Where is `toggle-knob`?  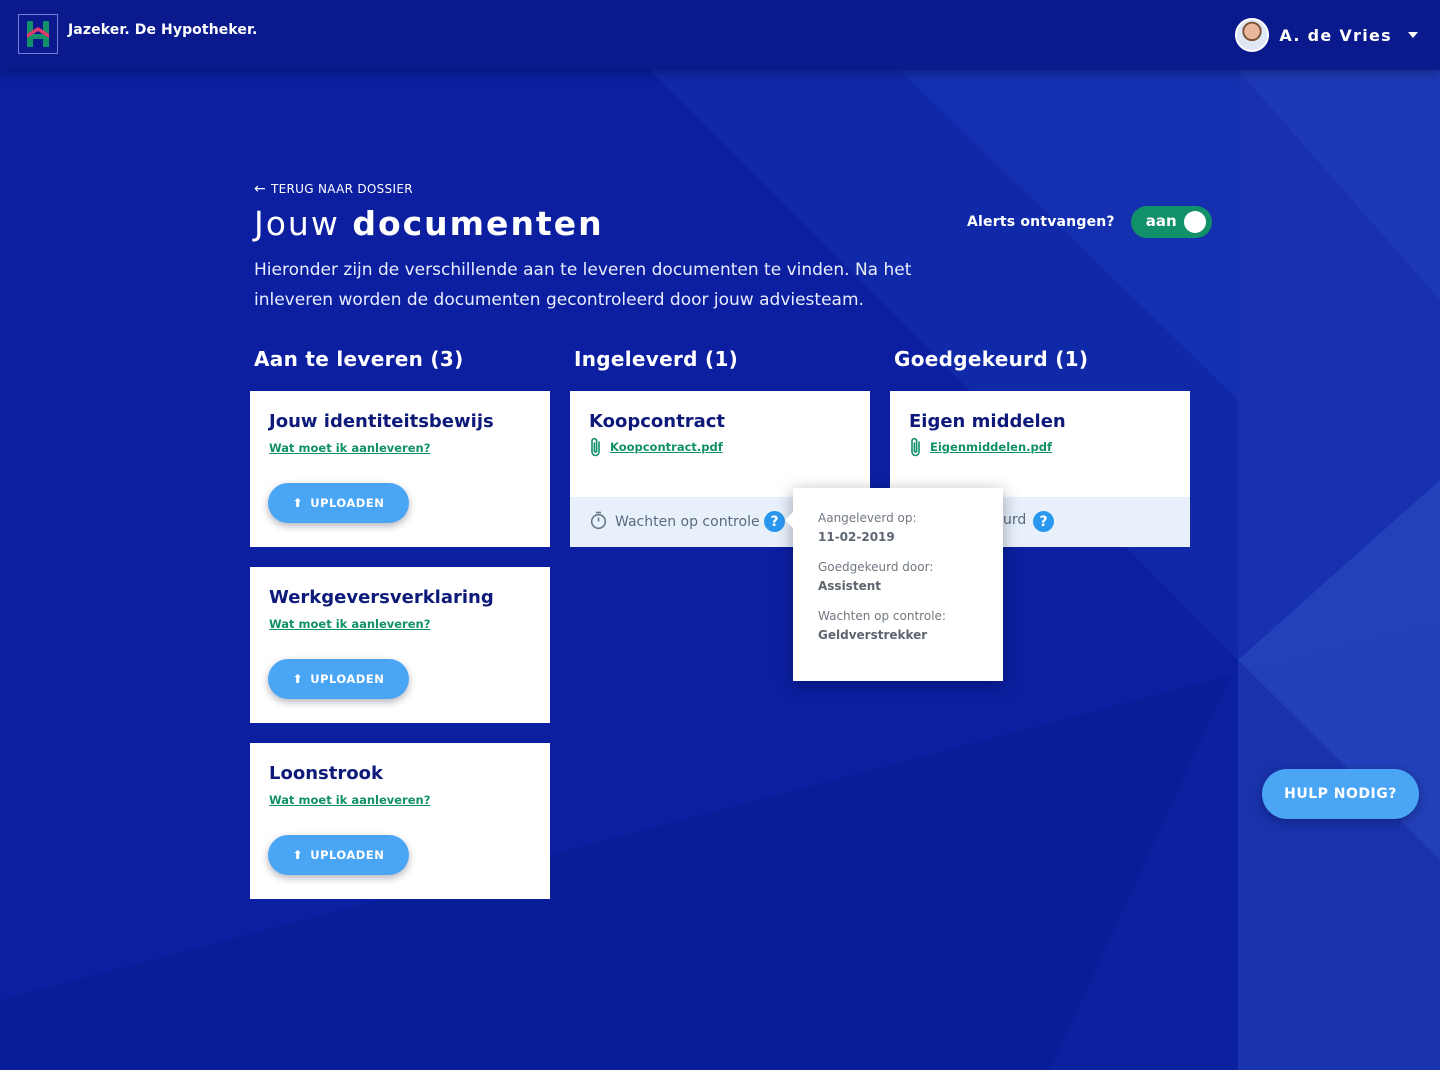 toggle-knob is located at coordinates (1194, 222).